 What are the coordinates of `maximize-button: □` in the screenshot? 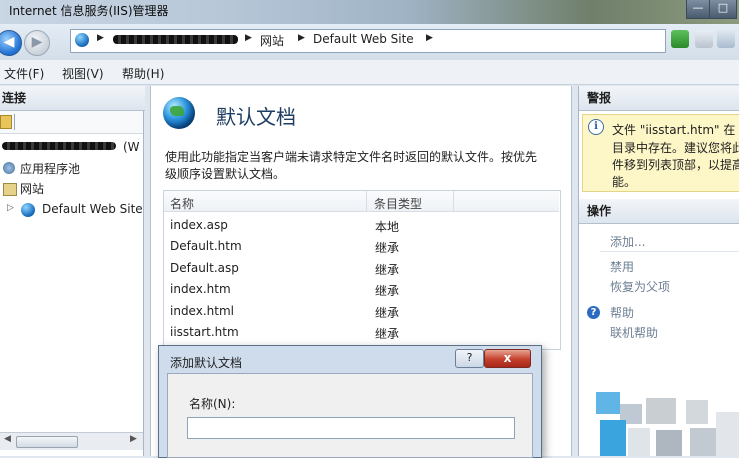 It's located at (723, 9).